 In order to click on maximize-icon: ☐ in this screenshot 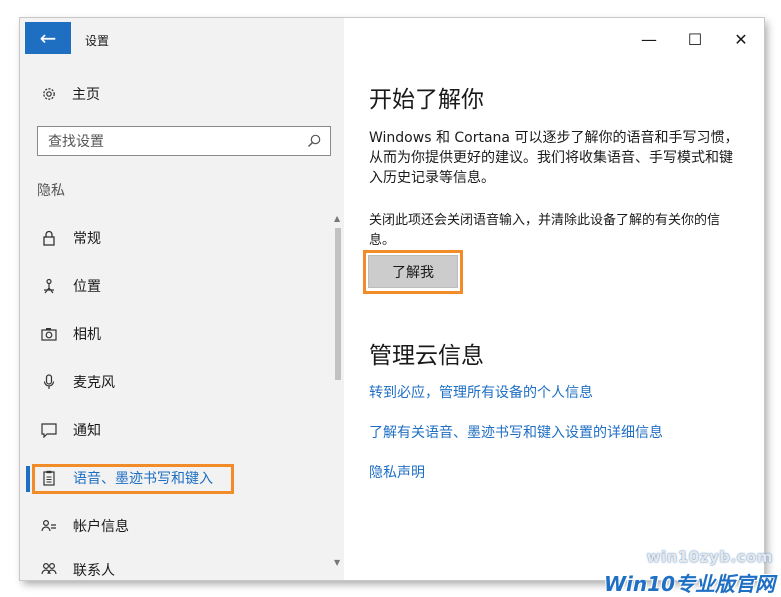, I will do `click(695, 39)`.